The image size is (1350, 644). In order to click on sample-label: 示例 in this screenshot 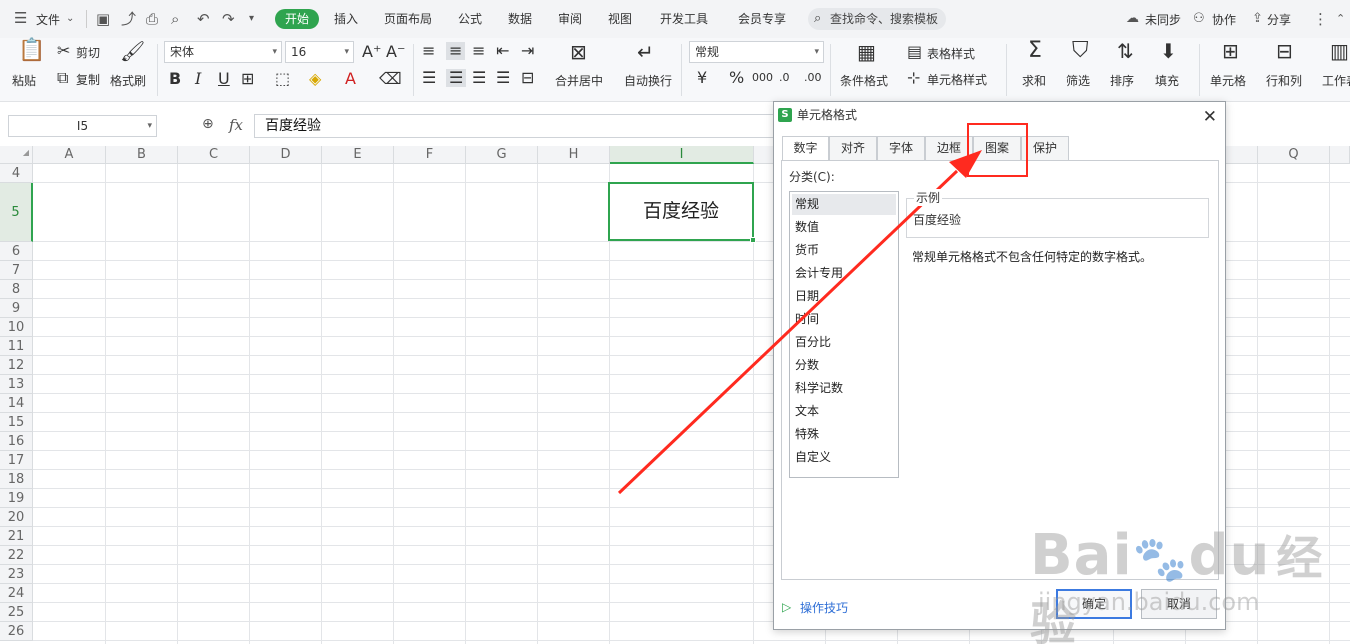, I will do `click(928, 197)`.